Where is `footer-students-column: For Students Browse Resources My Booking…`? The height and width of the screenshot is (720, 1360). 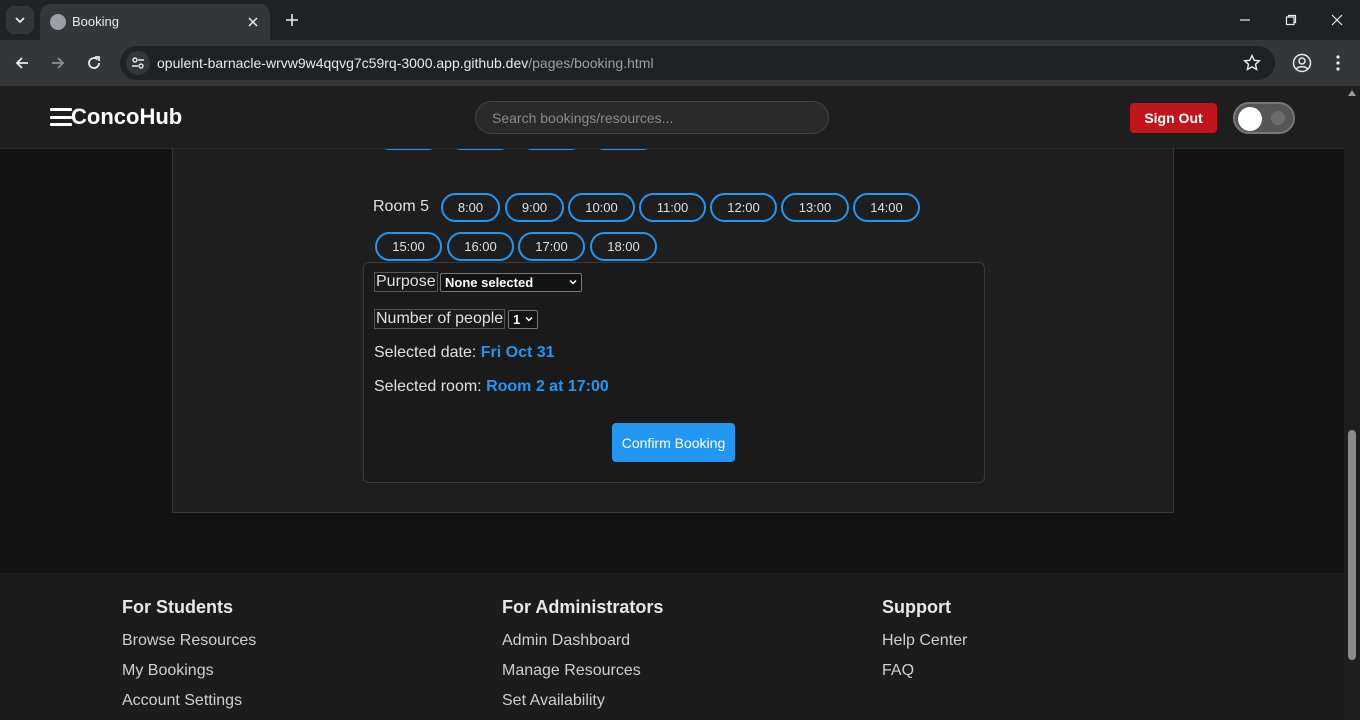 footer-students-column: For Students Browse Resources My Booking… is located at coordinates (189, 658).